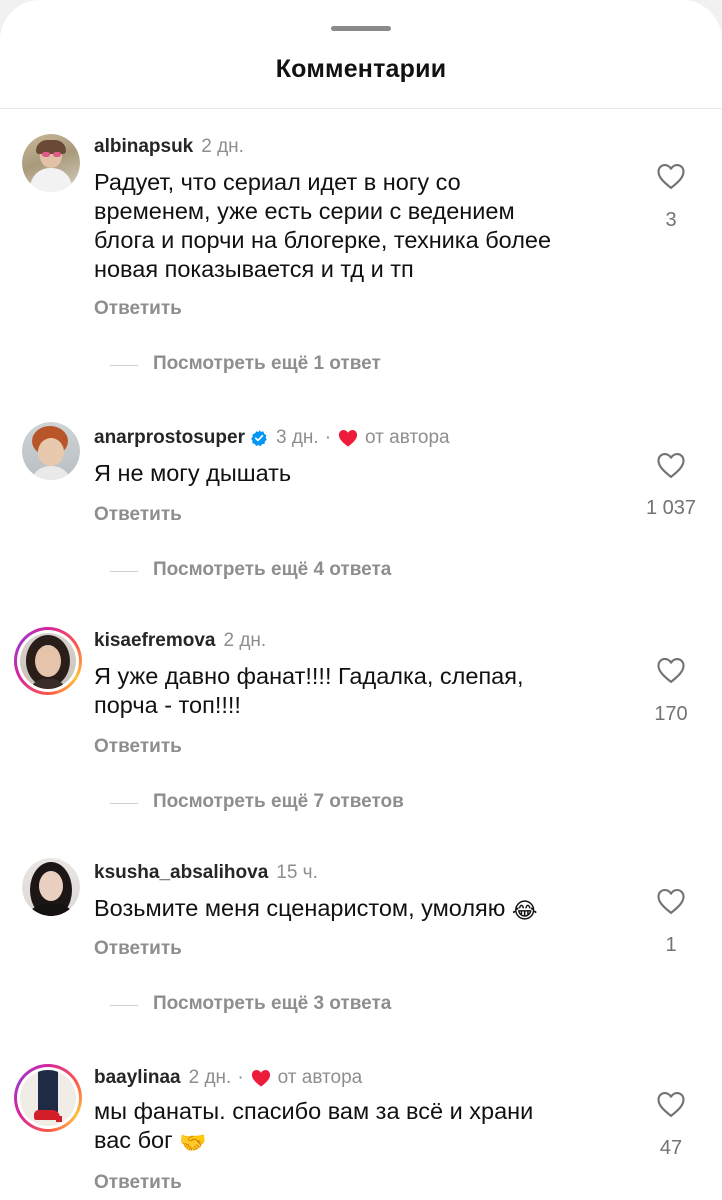 This screenshot has width=722, height=1200. I want to click on sheet-grabber, so click(361, 28).